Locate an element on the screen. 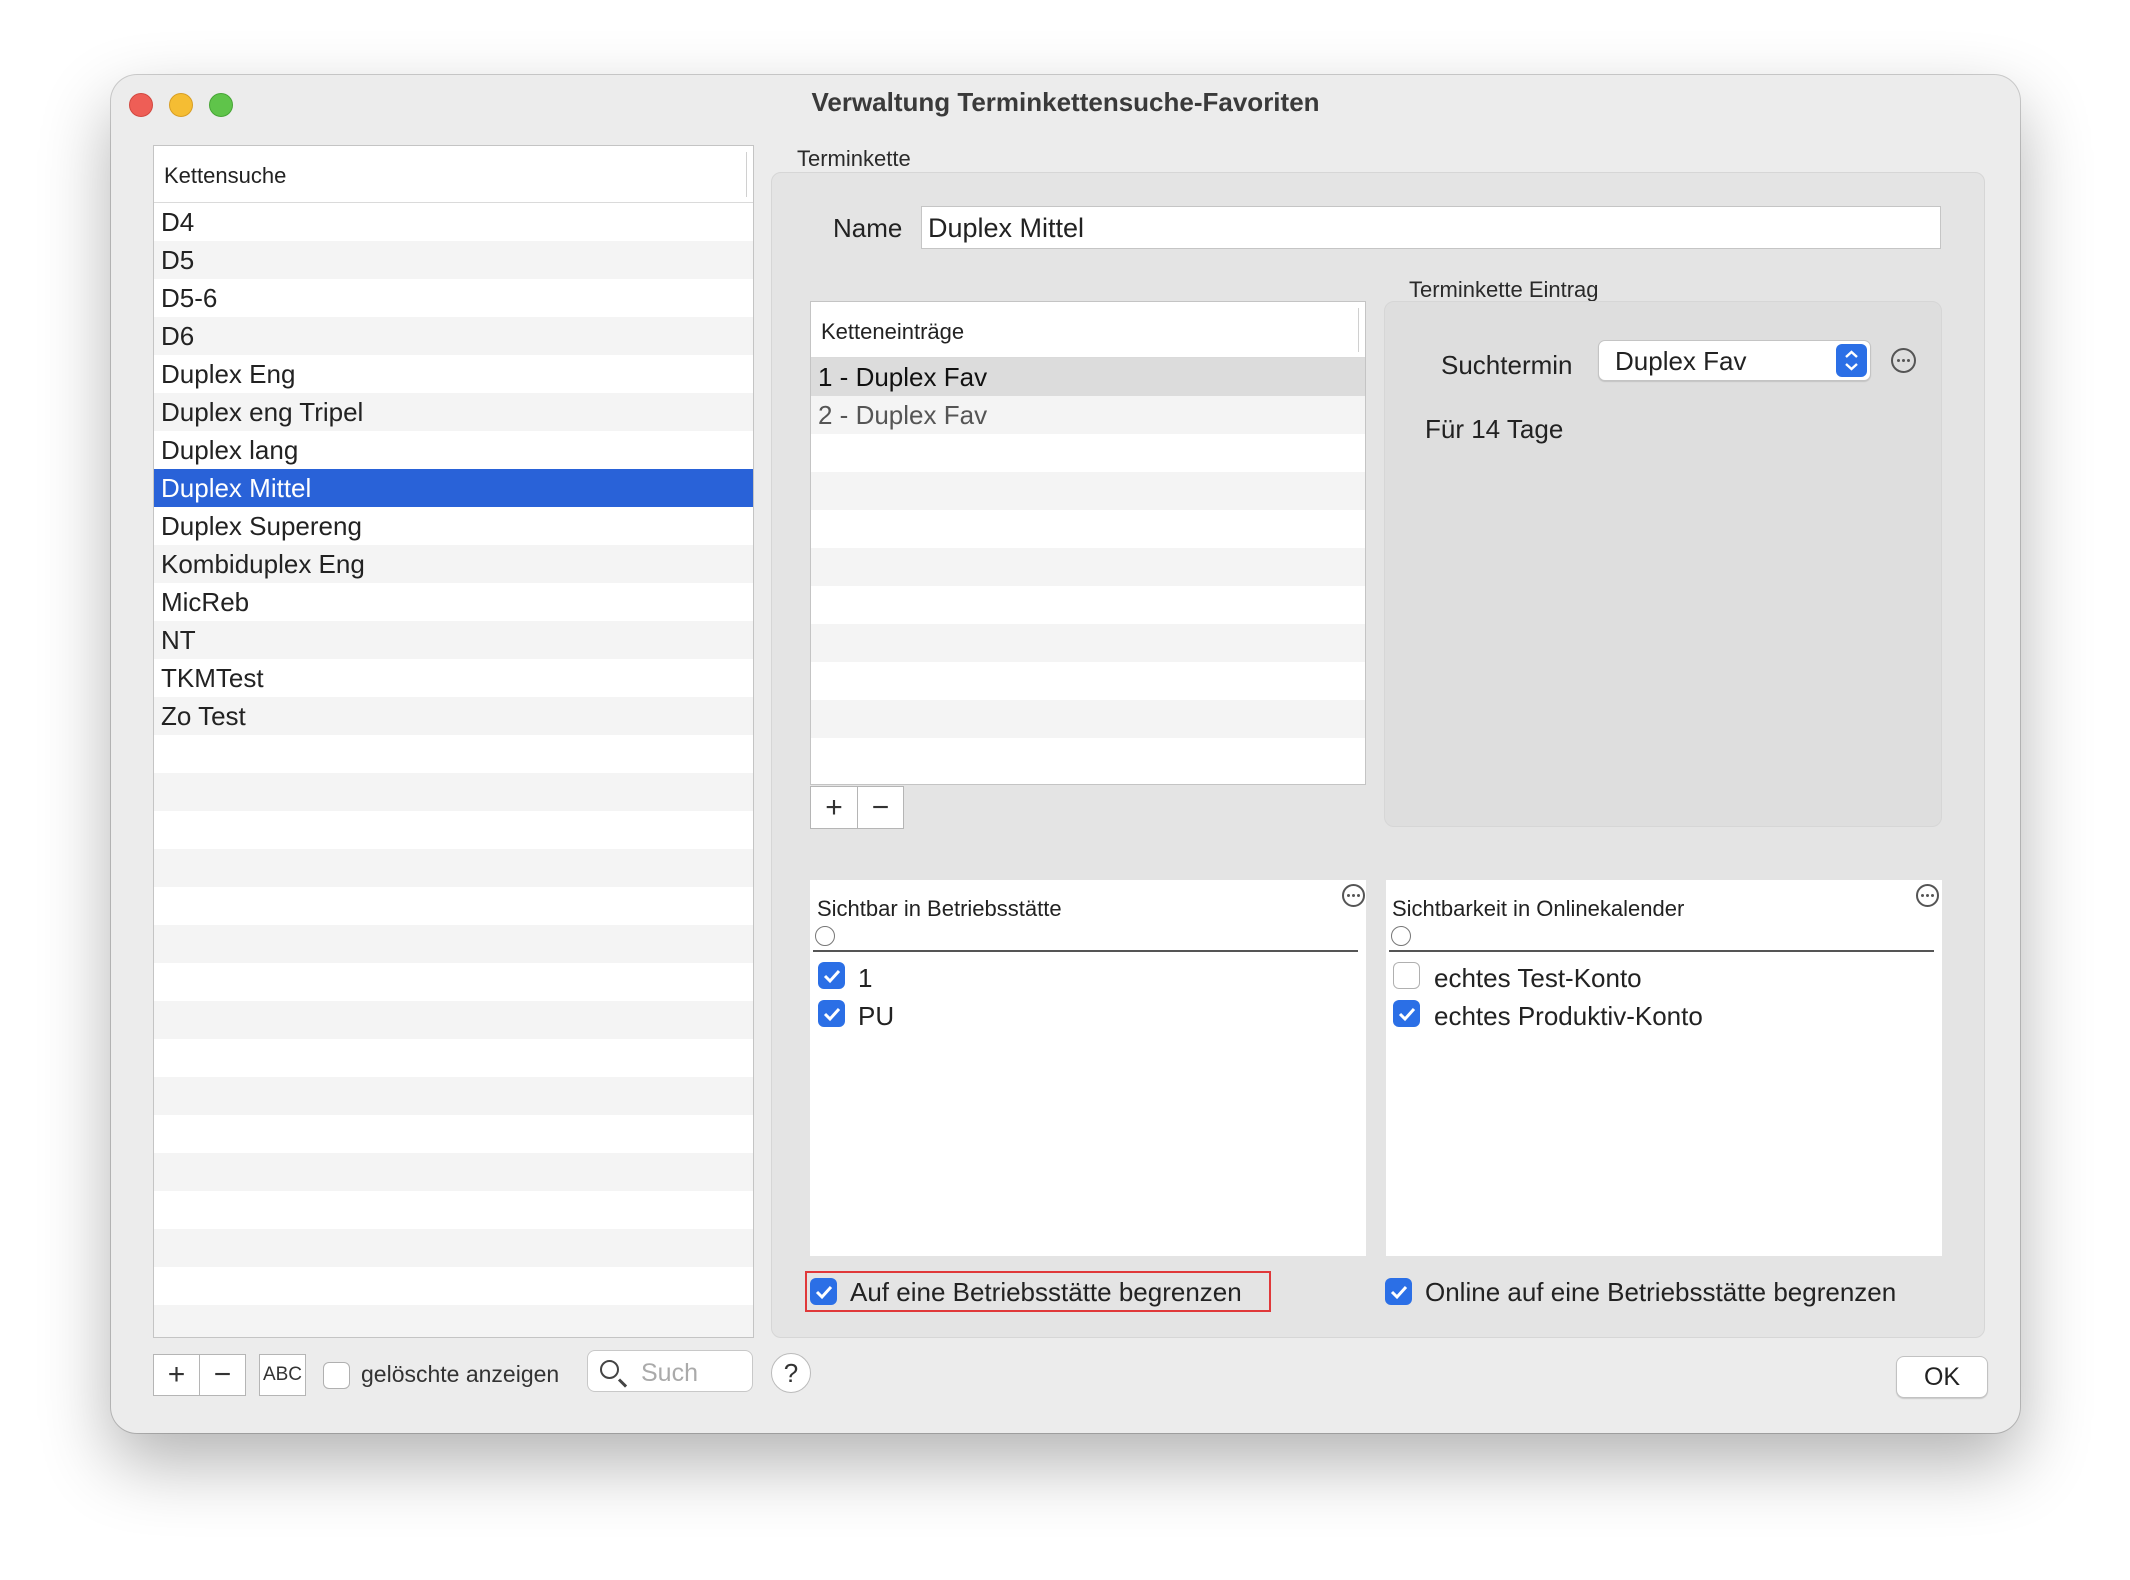  entry-group-label: Terminkette Eintrag is located at coordinates (1504, 289).